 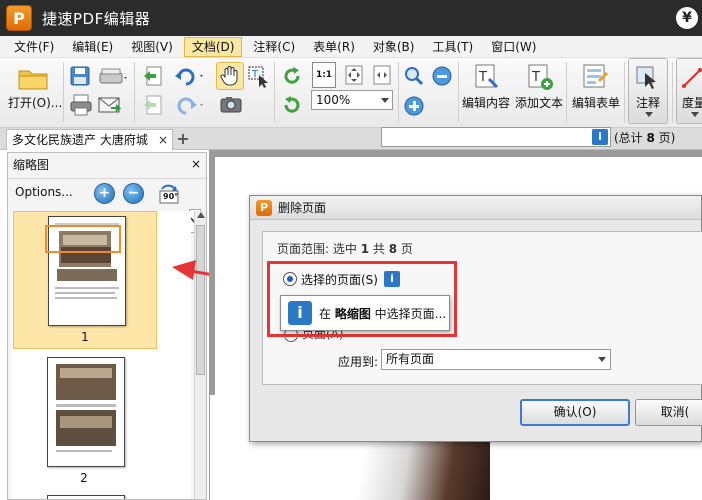 I want to click on cancel-button: 取消(, so click(x=668, y=412).